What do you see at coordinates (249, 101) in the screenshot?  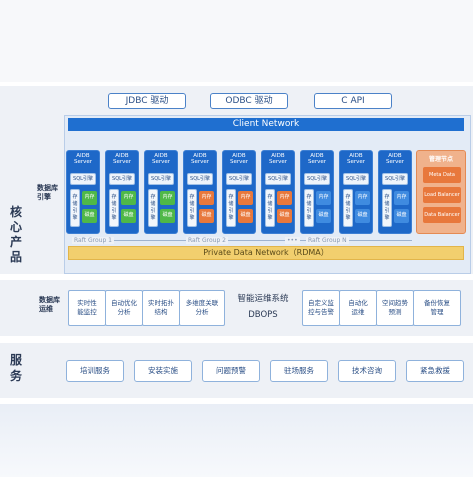 I see `odbc-driver: ODBC 驱动` at bounding box center [249, 101].